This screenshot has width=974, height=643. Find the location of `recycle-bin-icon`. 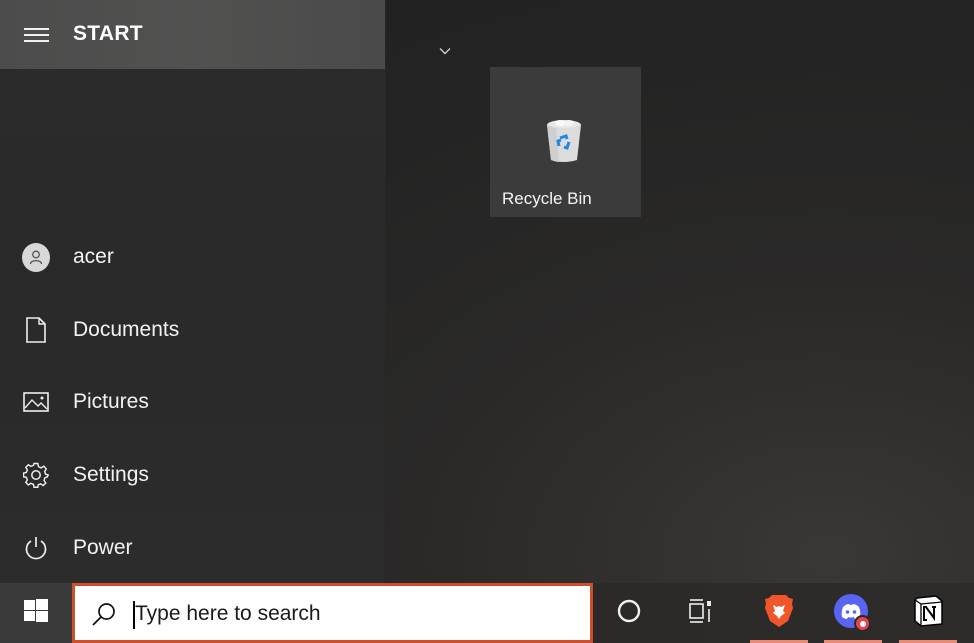

recycle-bin-icon is located at coordinates (564, 140).